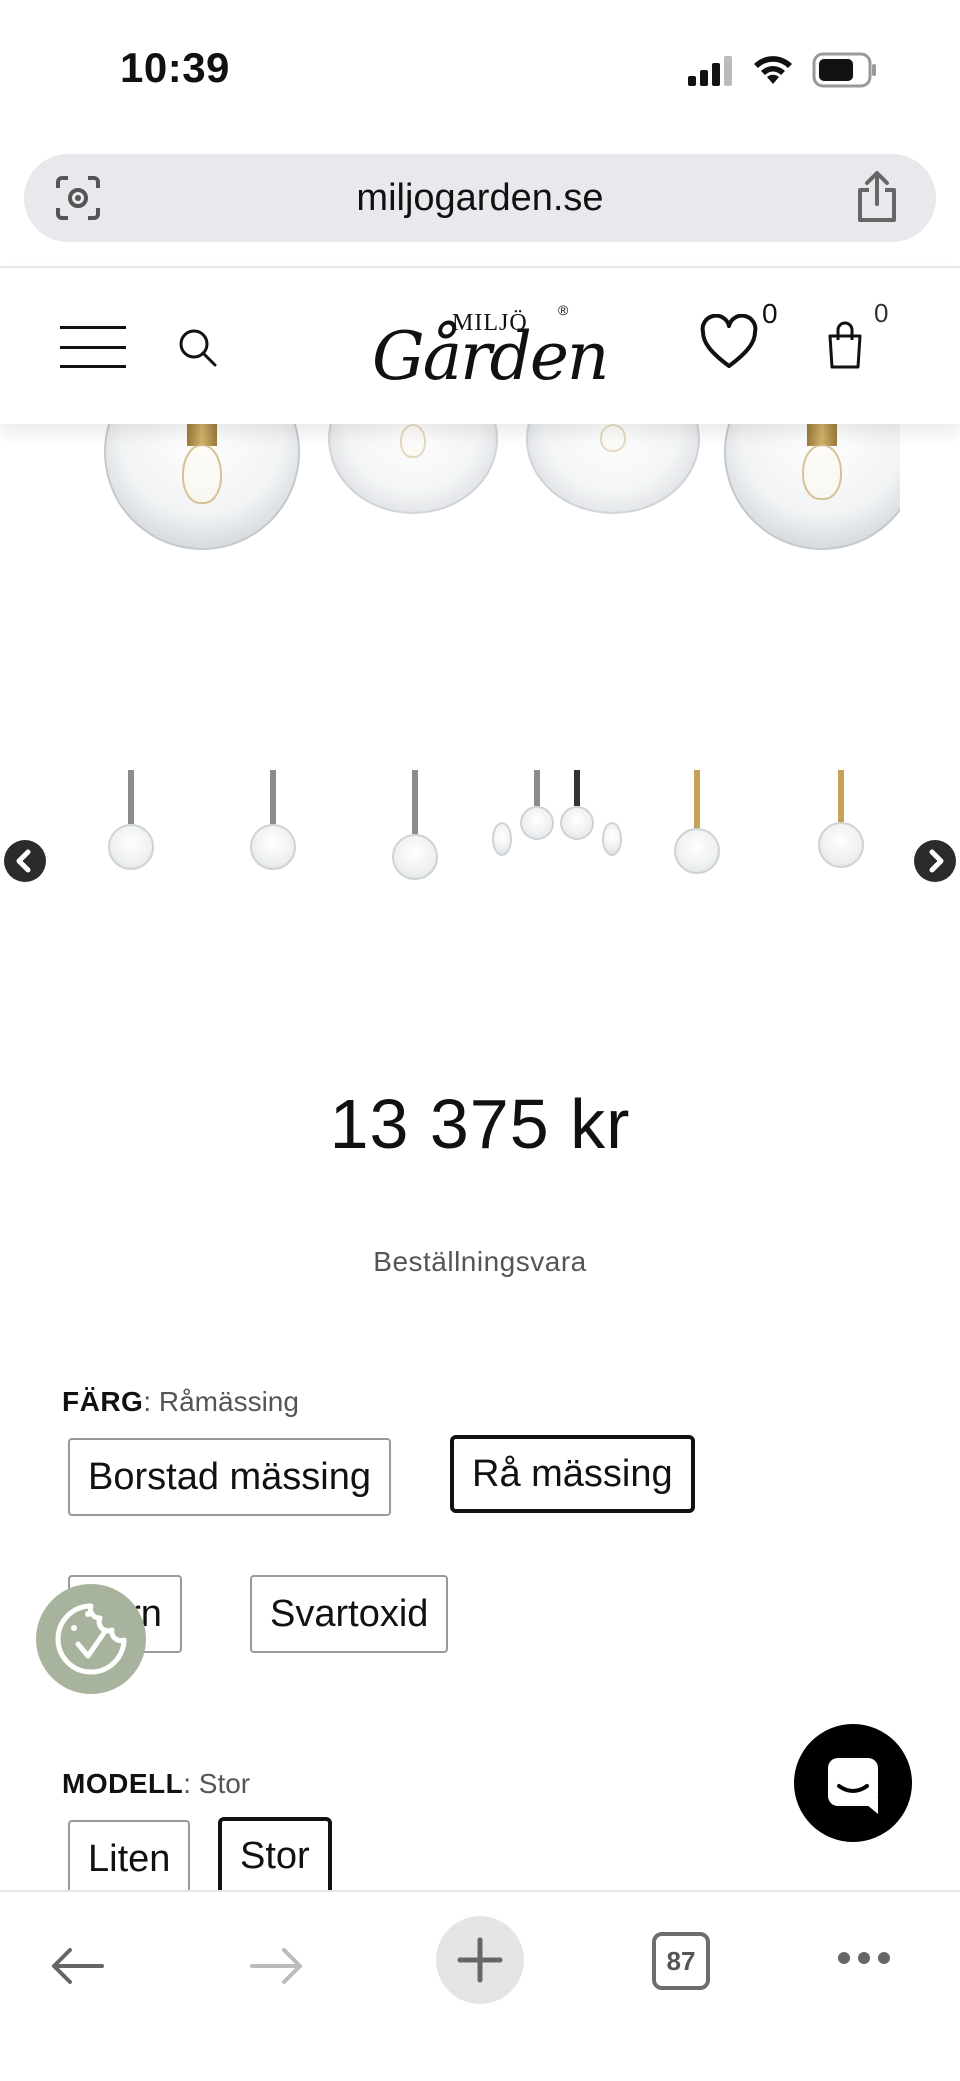 The height and width of the screenshot is (2081, 960). I want to click on chat-icon, so click(853, 1786).